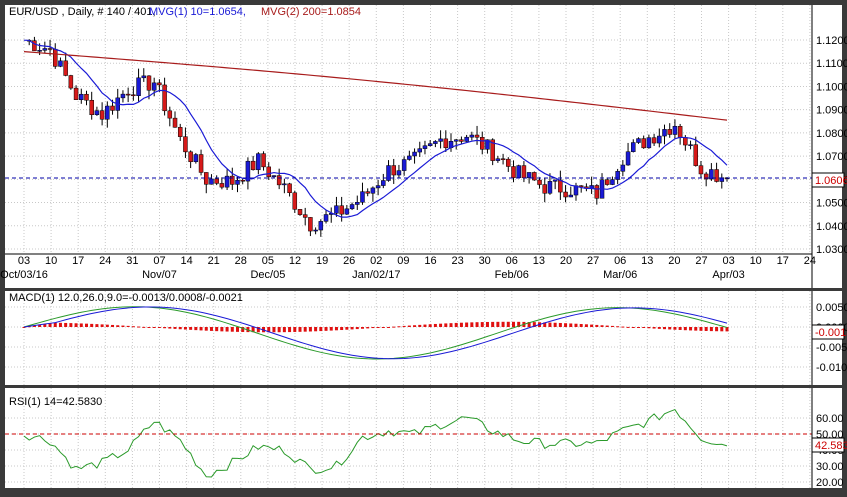 The image size is (847, 497). Describe the element at coordinates (831, 157) in the screenshot. I see `price-y-tick-label: 1.0700` at that location.